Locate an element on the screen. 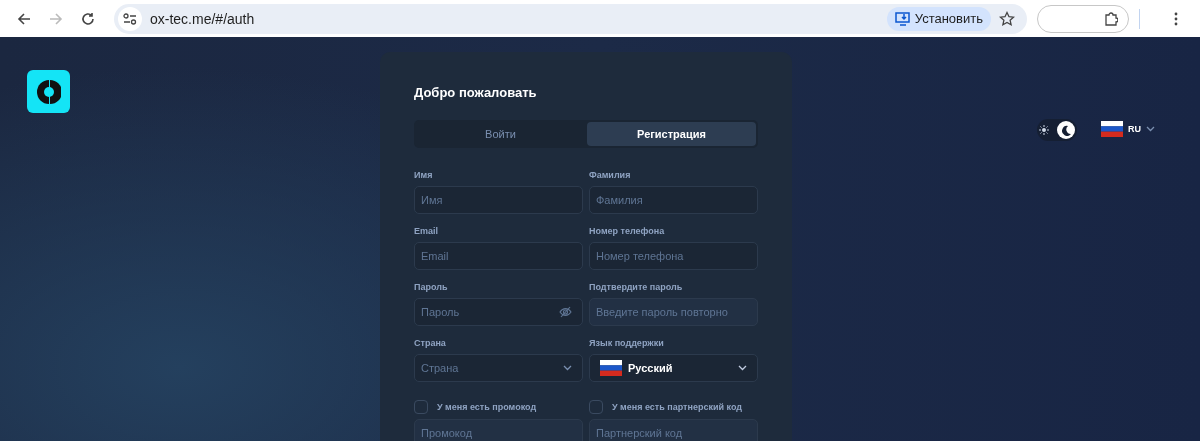 The width and height of the screenshot is (1200, 441). input-field: Имя is located at coordinates (498, 200).